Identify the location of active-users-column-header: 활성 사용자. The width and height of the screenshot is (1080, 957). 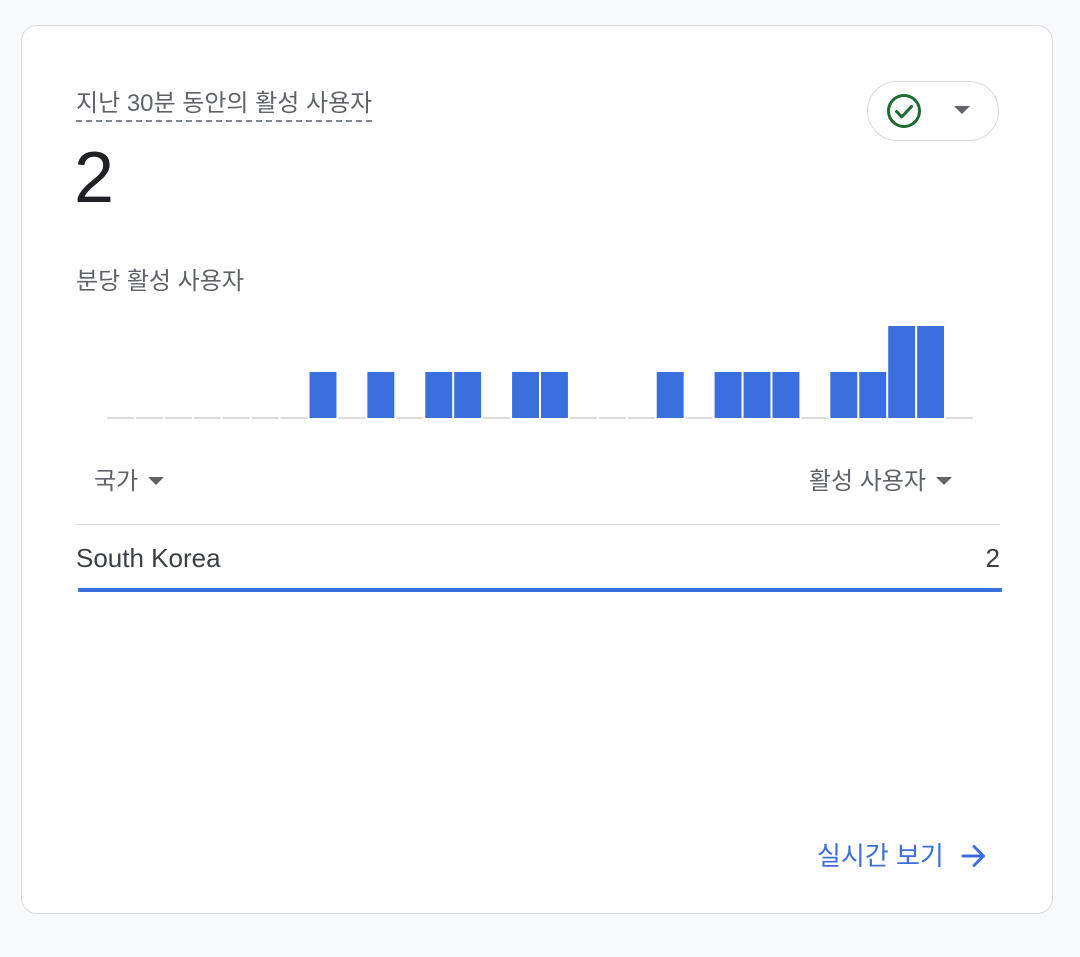
(880, 482).